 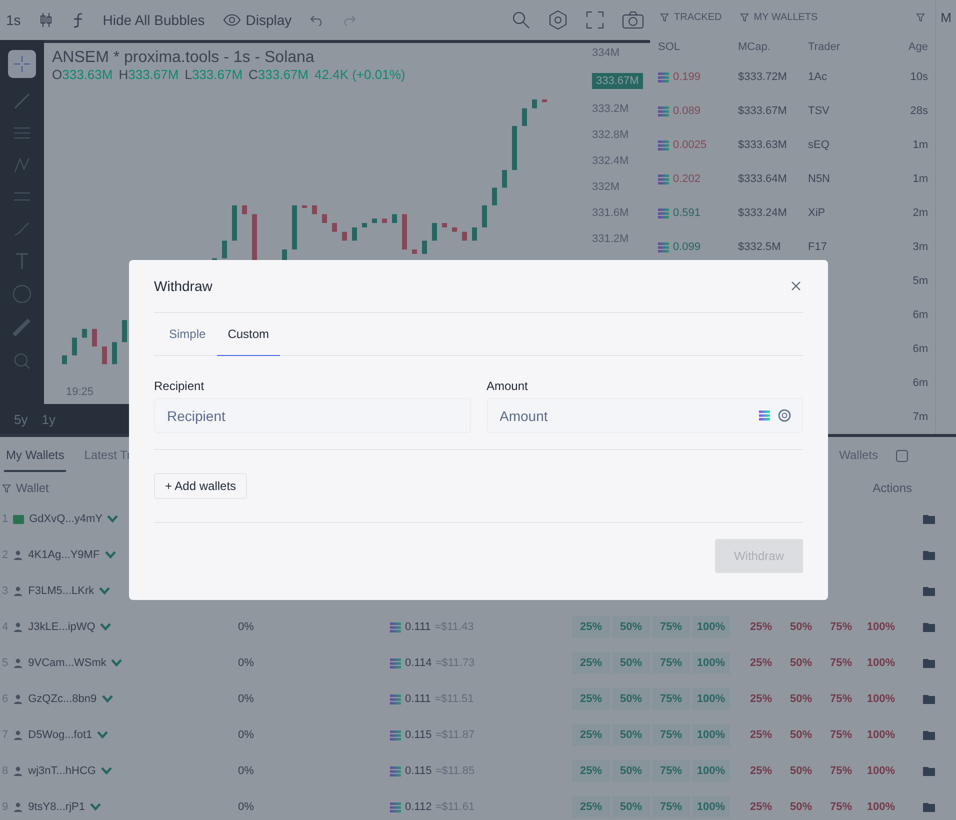 I want to click on hide-bubbles-button: Hide All Bubbles, so click(x=153, y=20).